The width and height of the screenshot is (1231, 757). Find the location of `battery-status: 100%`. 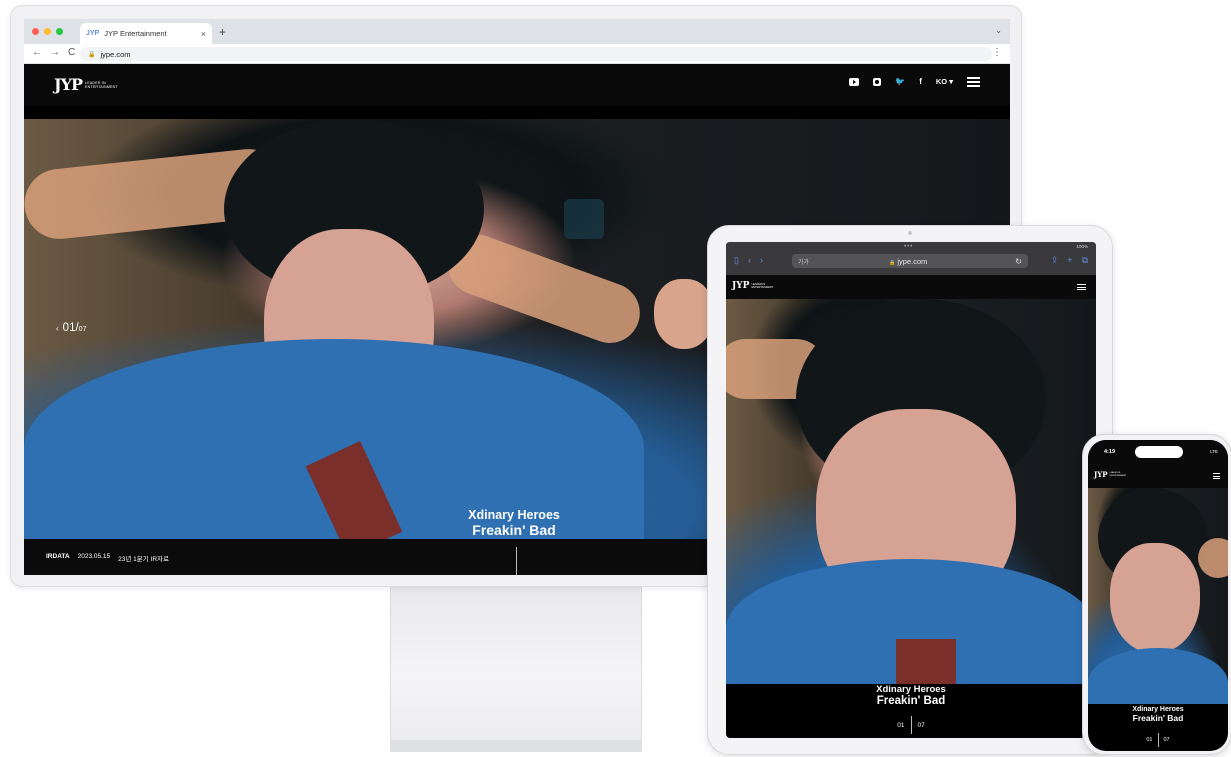

battery-status: 100% is located at coordinates (1082, 246).